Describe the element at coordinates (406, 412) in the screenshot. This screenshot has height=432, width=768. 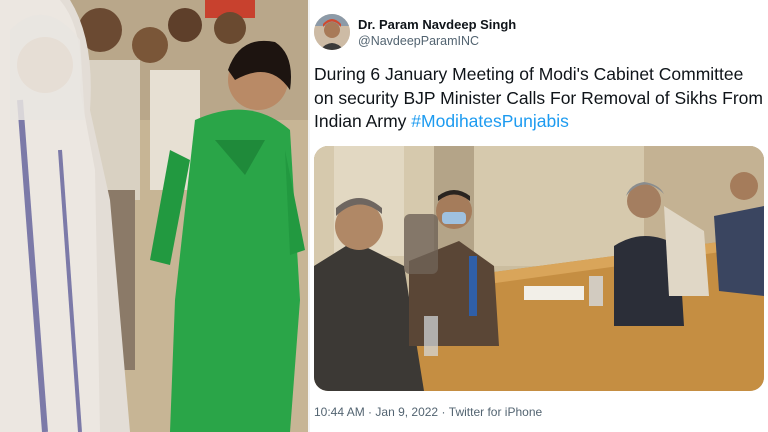
I see `tweet-date: Jan 9, 2022` at that location.